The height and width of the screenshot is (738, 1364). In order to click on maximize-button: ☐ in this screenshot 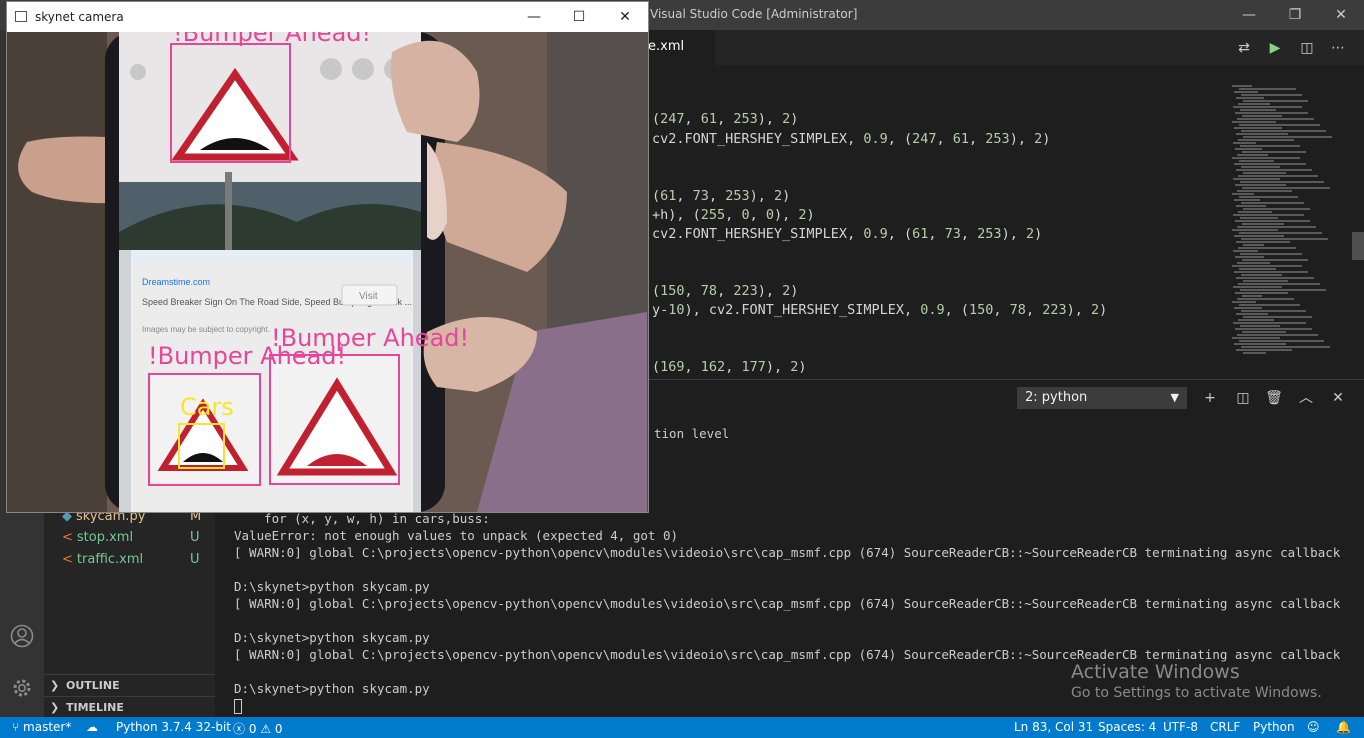, I will do `click(579, 17)`.